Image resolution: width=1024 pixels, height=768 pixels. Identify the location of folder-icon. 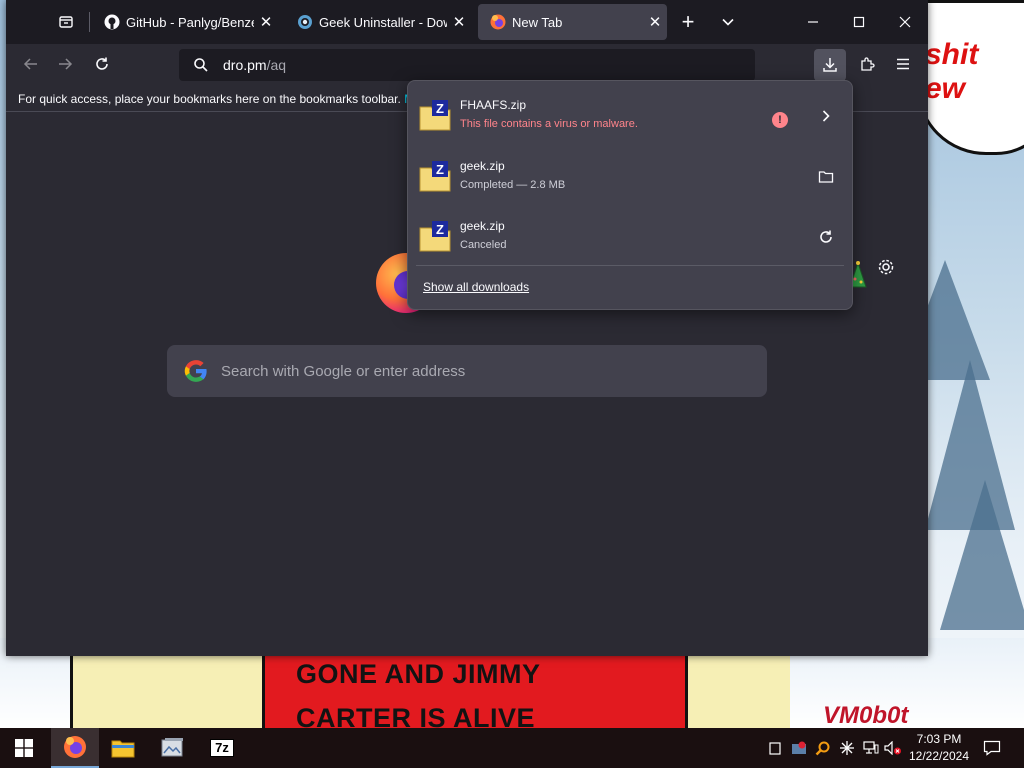
(826, 177).